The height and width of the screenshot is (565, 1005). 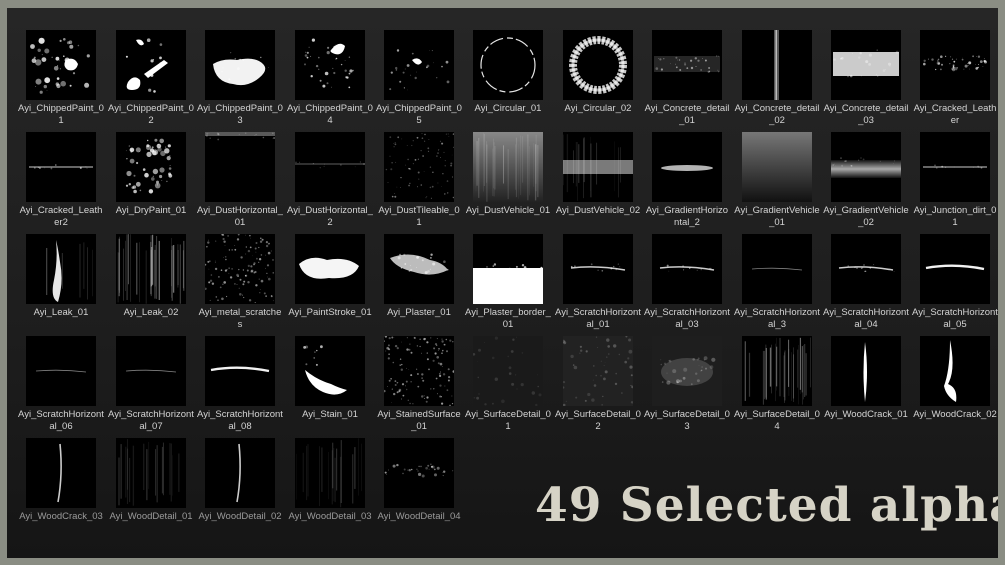 I want to click on alpha-label: Ayi_Circular_01, so click(x=508, y=108).